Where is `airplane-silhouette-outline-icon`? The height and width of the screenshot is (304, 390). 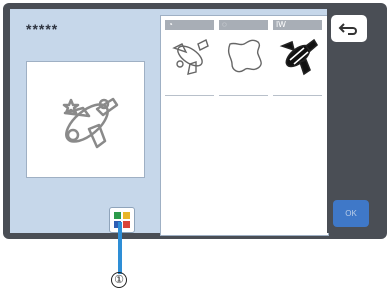 airplane-silhouette-outline-icon is located at coordinates (244, 56).